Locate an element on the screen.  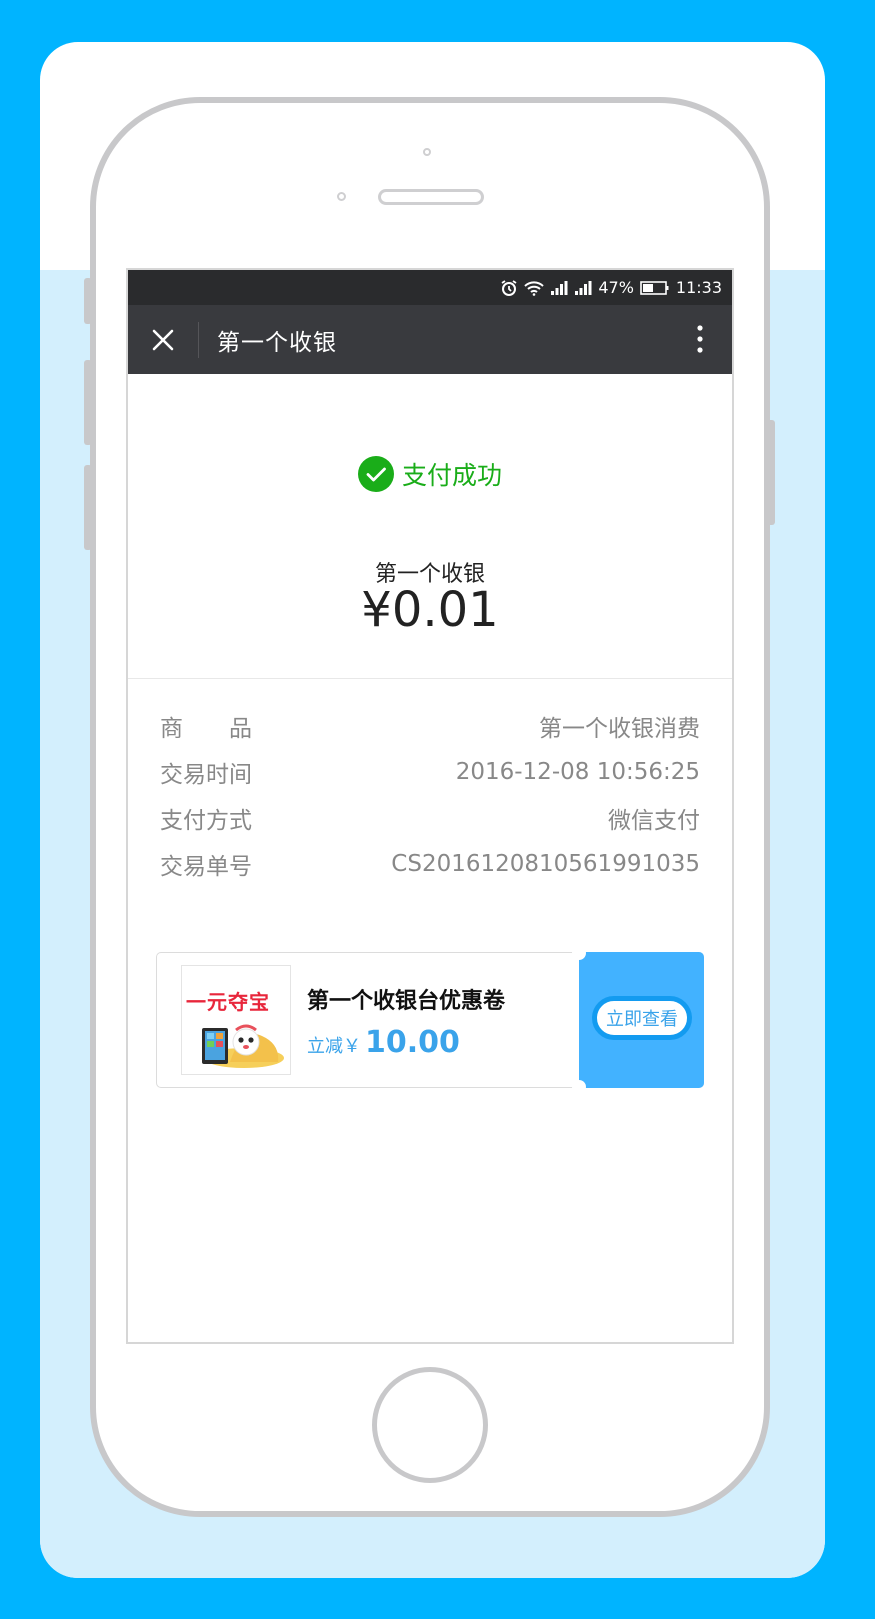
view-now-button: 立即查看 is located at coordinates (642, 1018).